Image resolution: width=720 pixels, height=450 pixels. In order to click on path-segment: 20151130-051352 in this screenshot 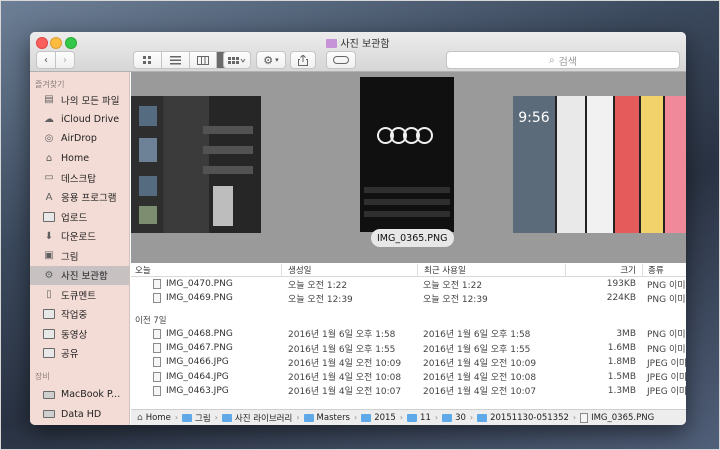, I will do `click(523, 418)`.